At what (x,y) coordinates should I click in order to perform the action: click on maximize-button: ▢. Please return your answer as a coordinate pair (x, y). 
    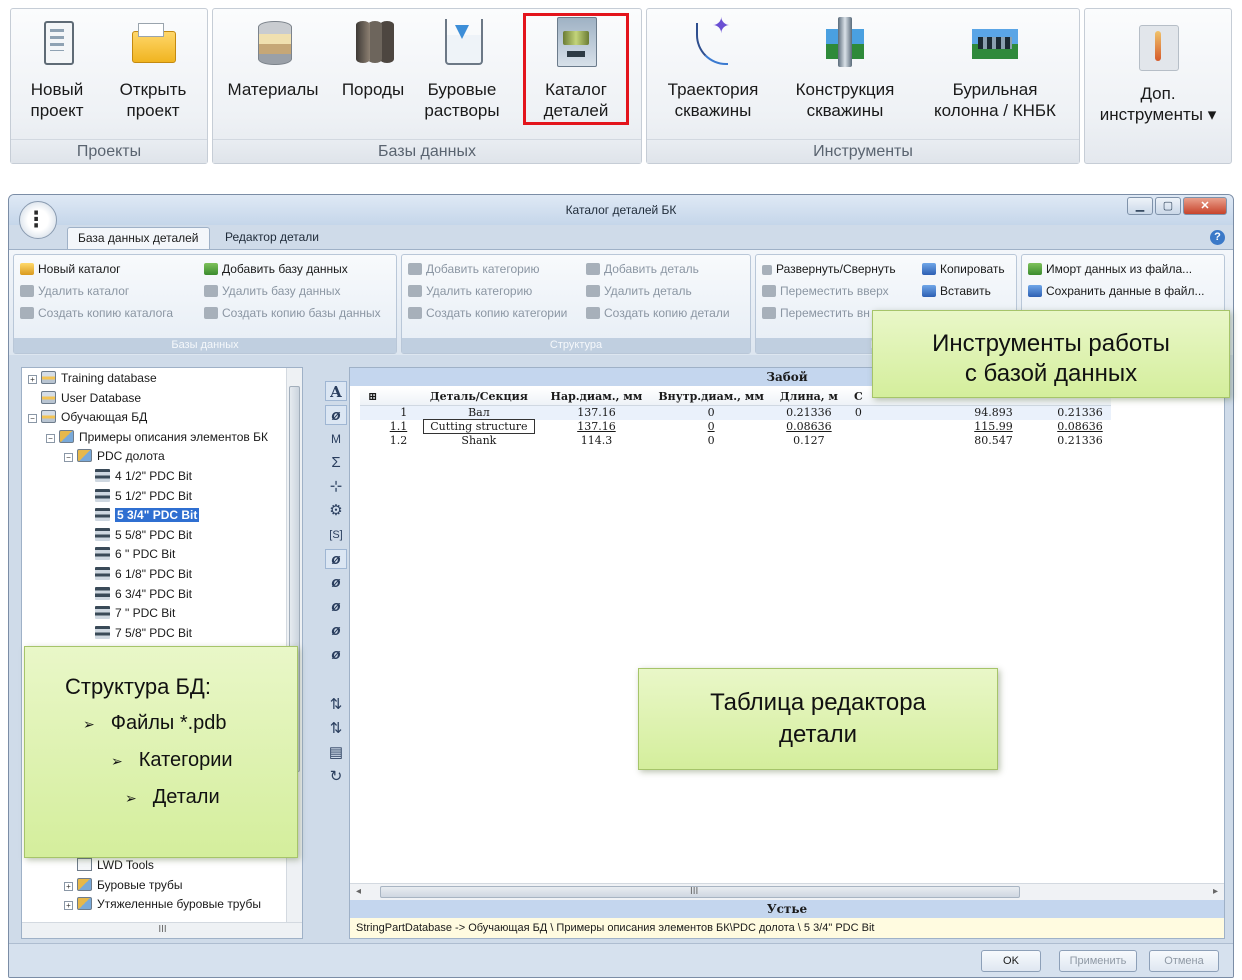
    Looking at the image, I should click on (1168, 206).